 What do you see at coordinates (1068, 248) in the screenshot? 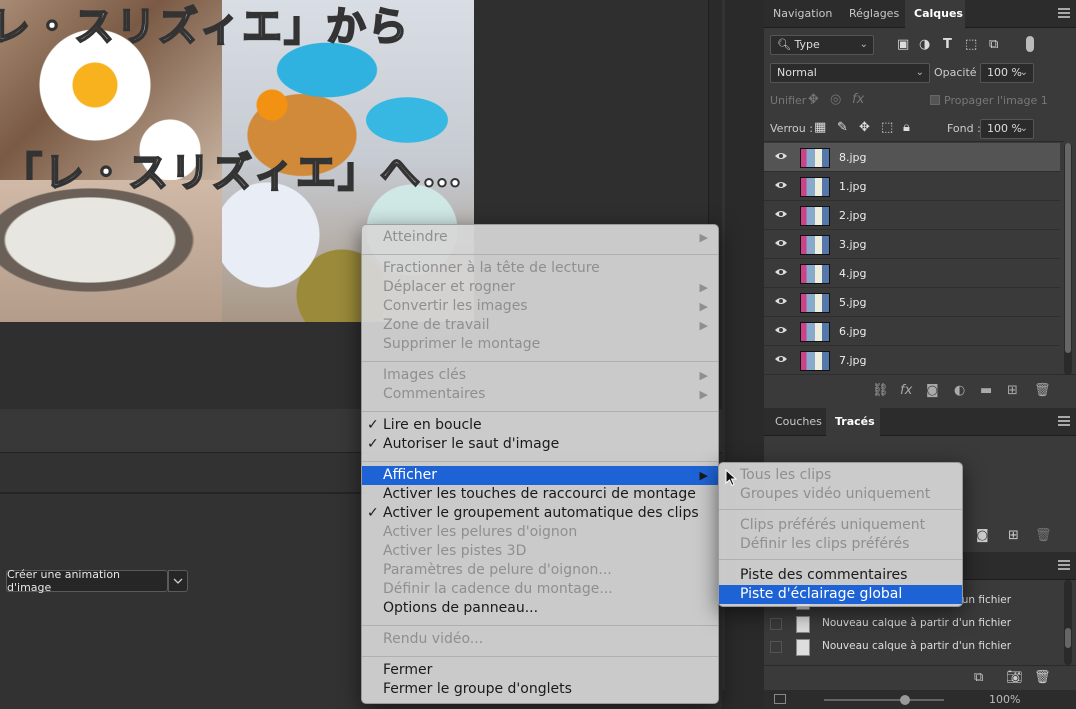
I see `layers-scroll-thumb` at bounding box center [1068, 248].